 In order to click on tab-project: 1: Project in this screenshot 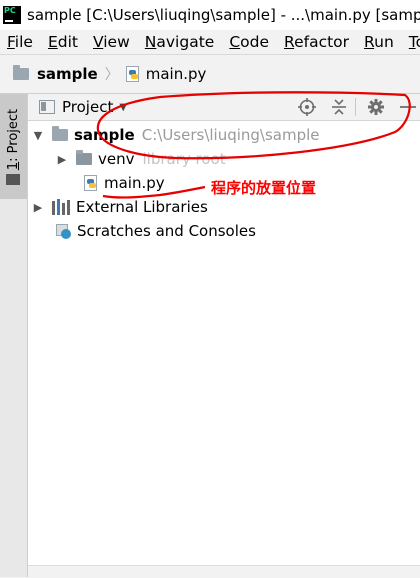, I will do `click(13, 146)`.